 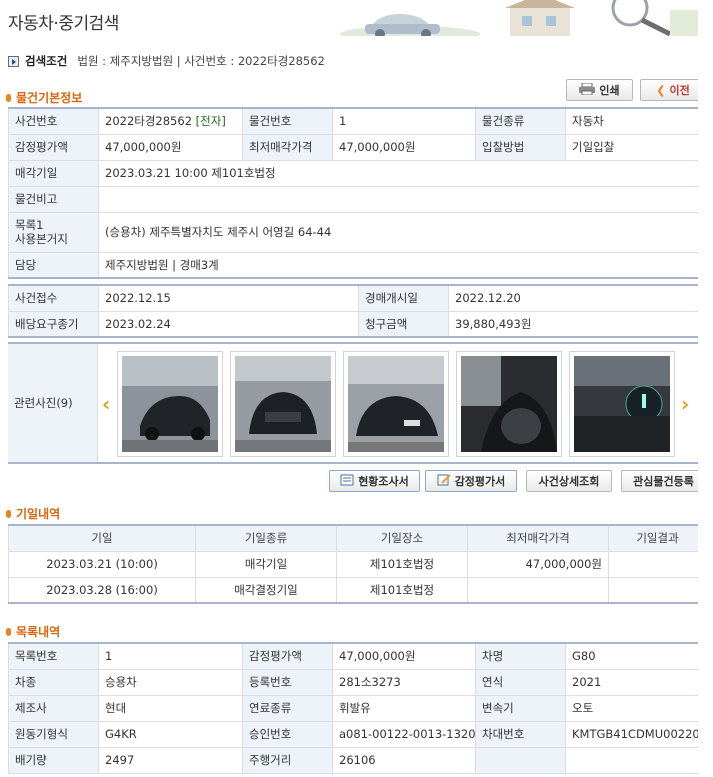 I want to click on min-price-label: 최저매각가격, so click(x=287, y=147).